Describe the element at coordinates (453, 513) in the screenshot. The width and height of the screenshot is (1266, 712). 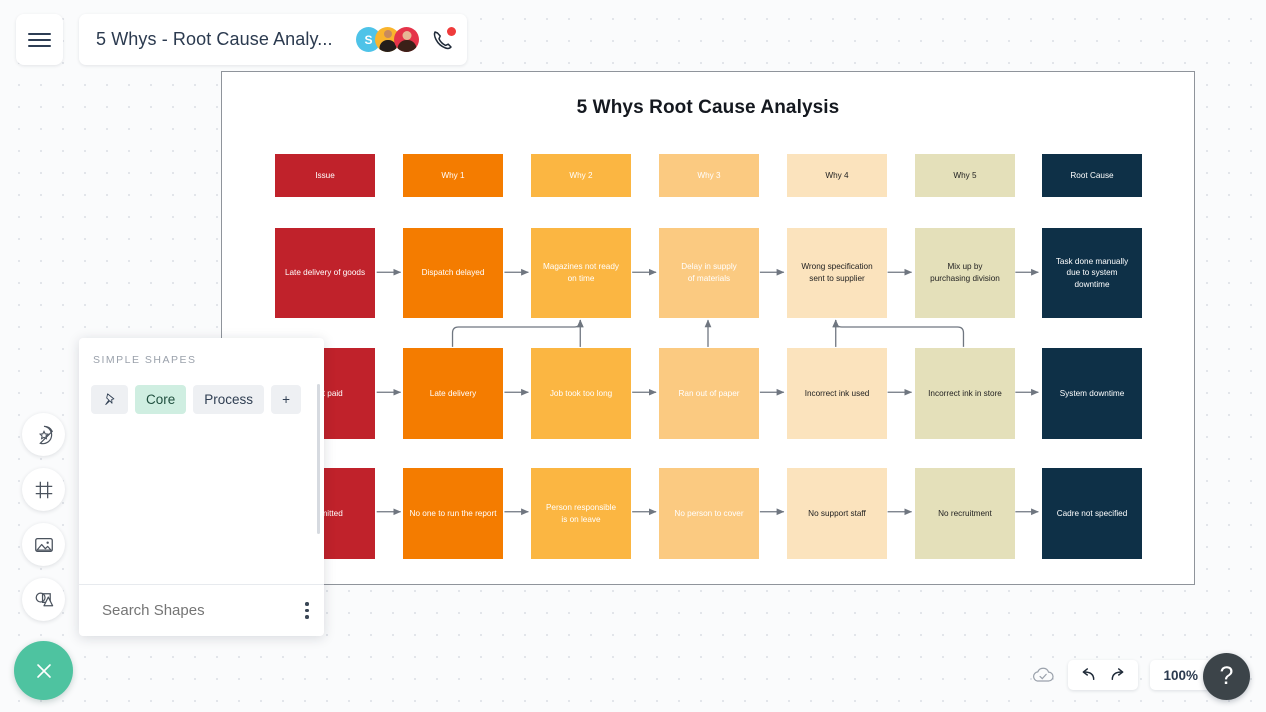
I see `row-submitted-cell-1: No one to run the report` at that location.